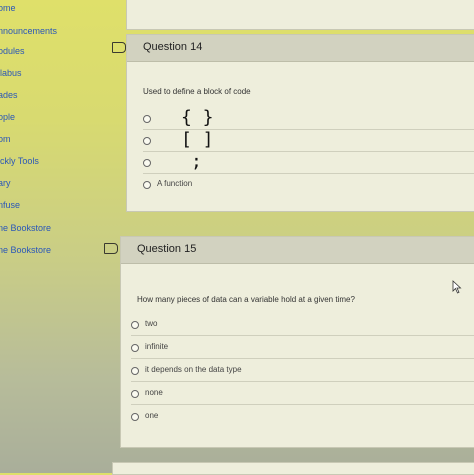 The image size is (474, 475). I want to click on sidebar-item-zoom: om, so click(5, 139).